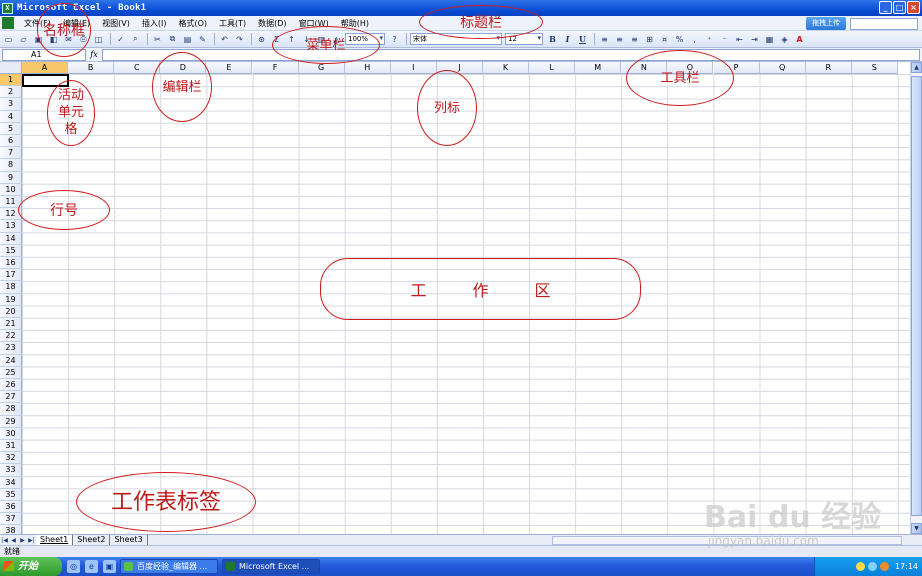 Image resolution: width=922 pixels, height=576 pixels. I want to click on scroll-thumb, so click(916, 296).